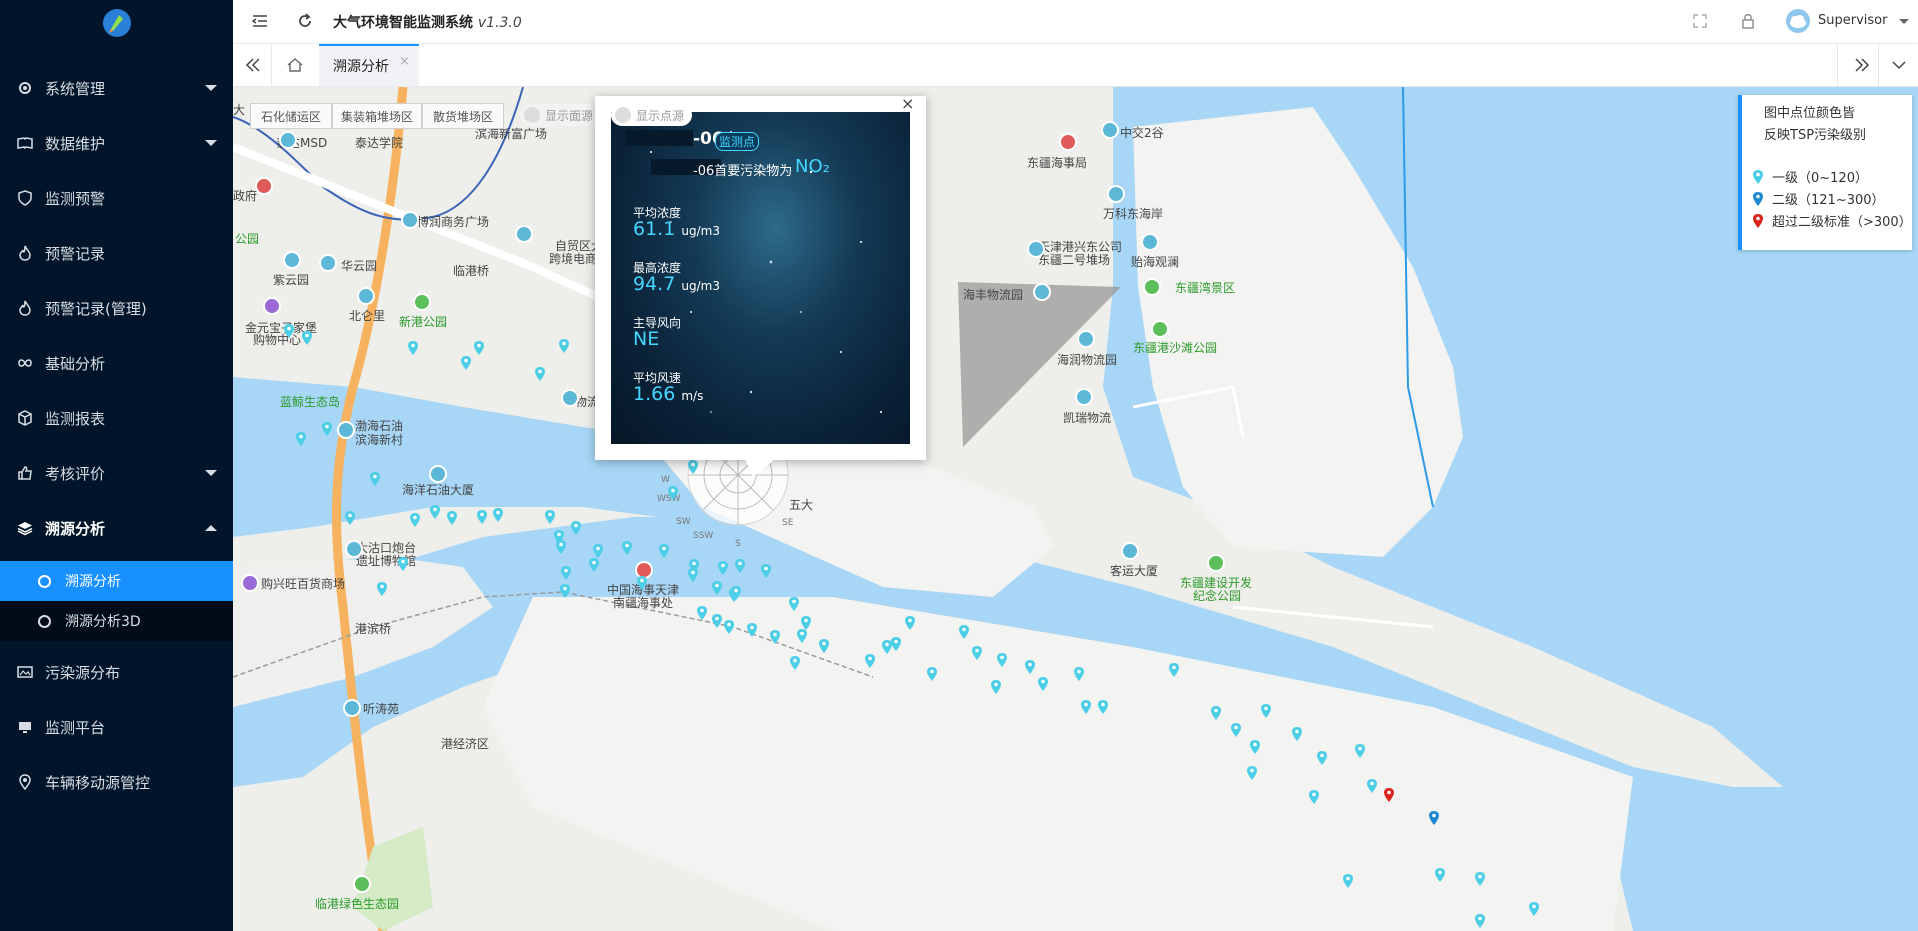  Describe the element at coordinates (1748, 21) in the screenshot. I see `lock-icon` at that location.